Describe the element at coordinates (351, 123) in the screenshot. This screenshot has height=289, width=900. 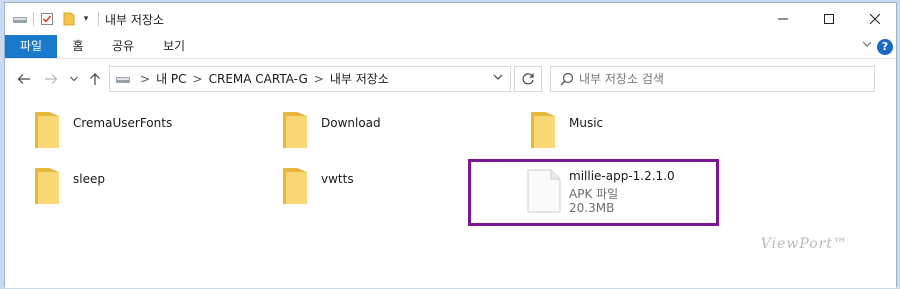
I see `folder-name: Download` at that location.